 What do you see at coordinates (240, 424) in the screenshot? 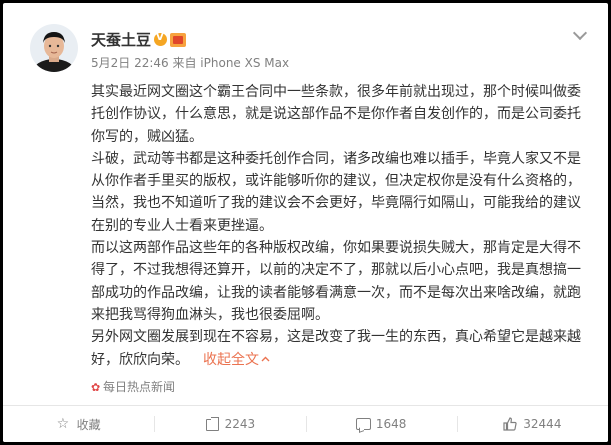
I see `share-count: 2243` at bounding box center [240, 424].